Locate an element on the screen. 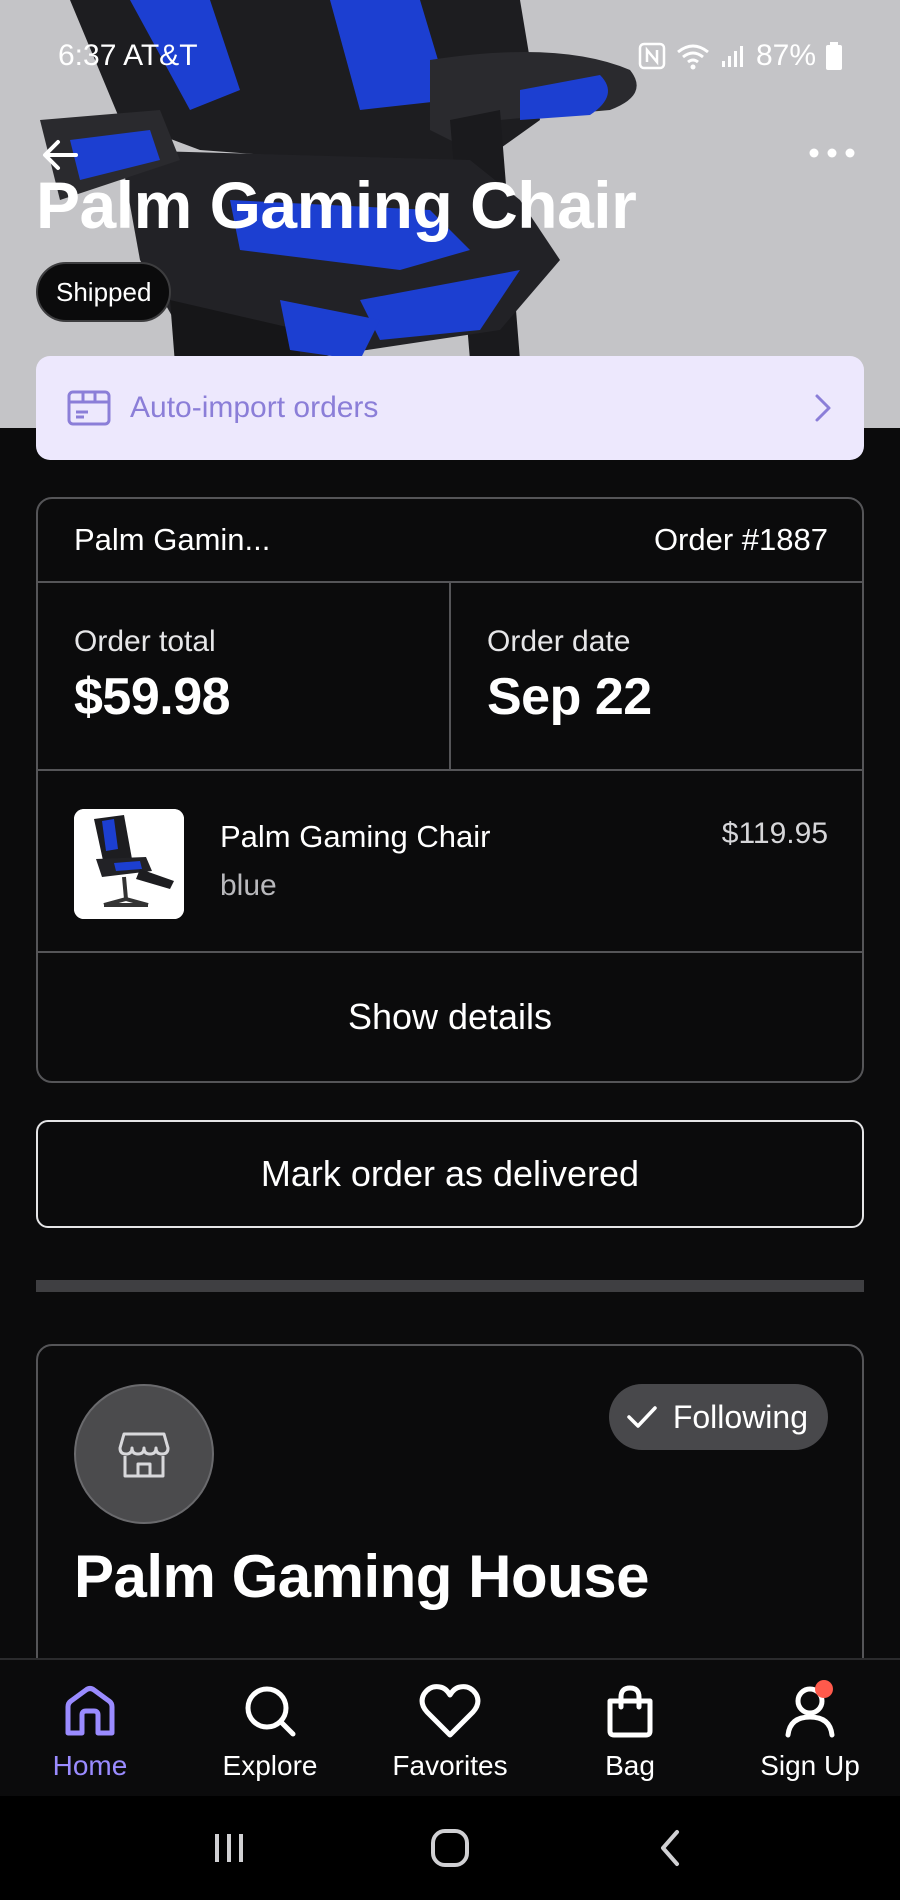 Image resolution: width=900 pixels, height=1900 pixels. status-left: 6:37 AT&T is located at coordinates (128, 56).